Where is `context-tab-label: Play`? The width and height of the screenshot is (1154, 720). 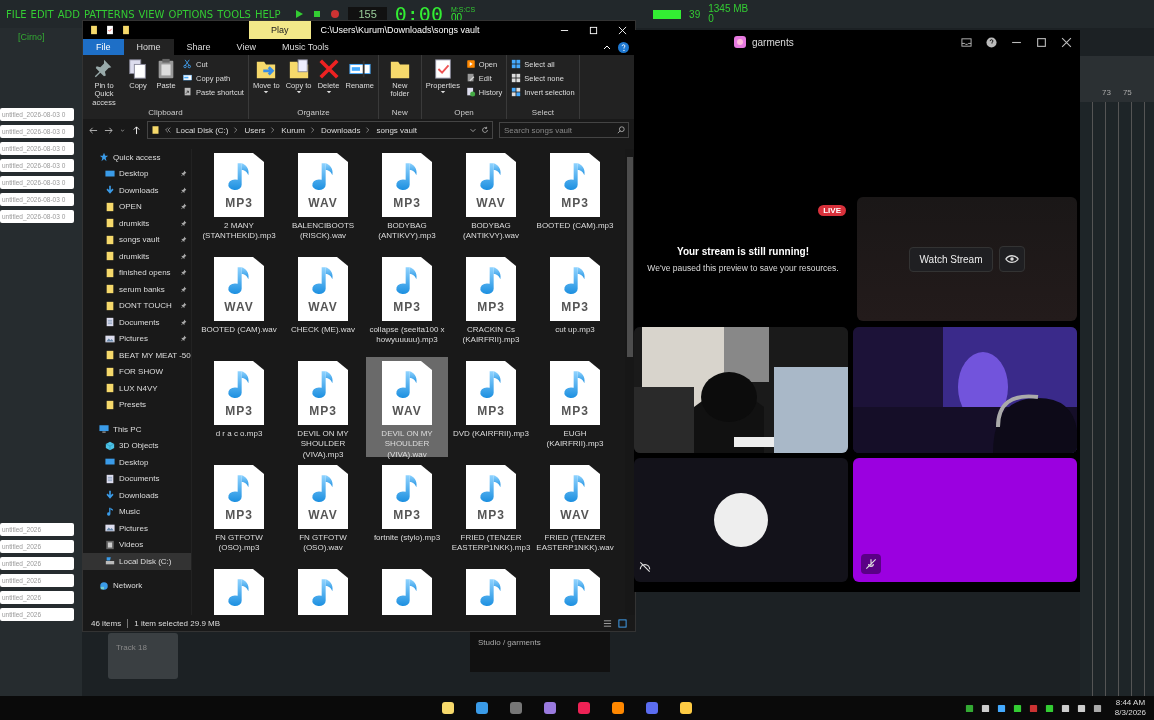 context-tab-label: Play is located at coordinates (280, 30).